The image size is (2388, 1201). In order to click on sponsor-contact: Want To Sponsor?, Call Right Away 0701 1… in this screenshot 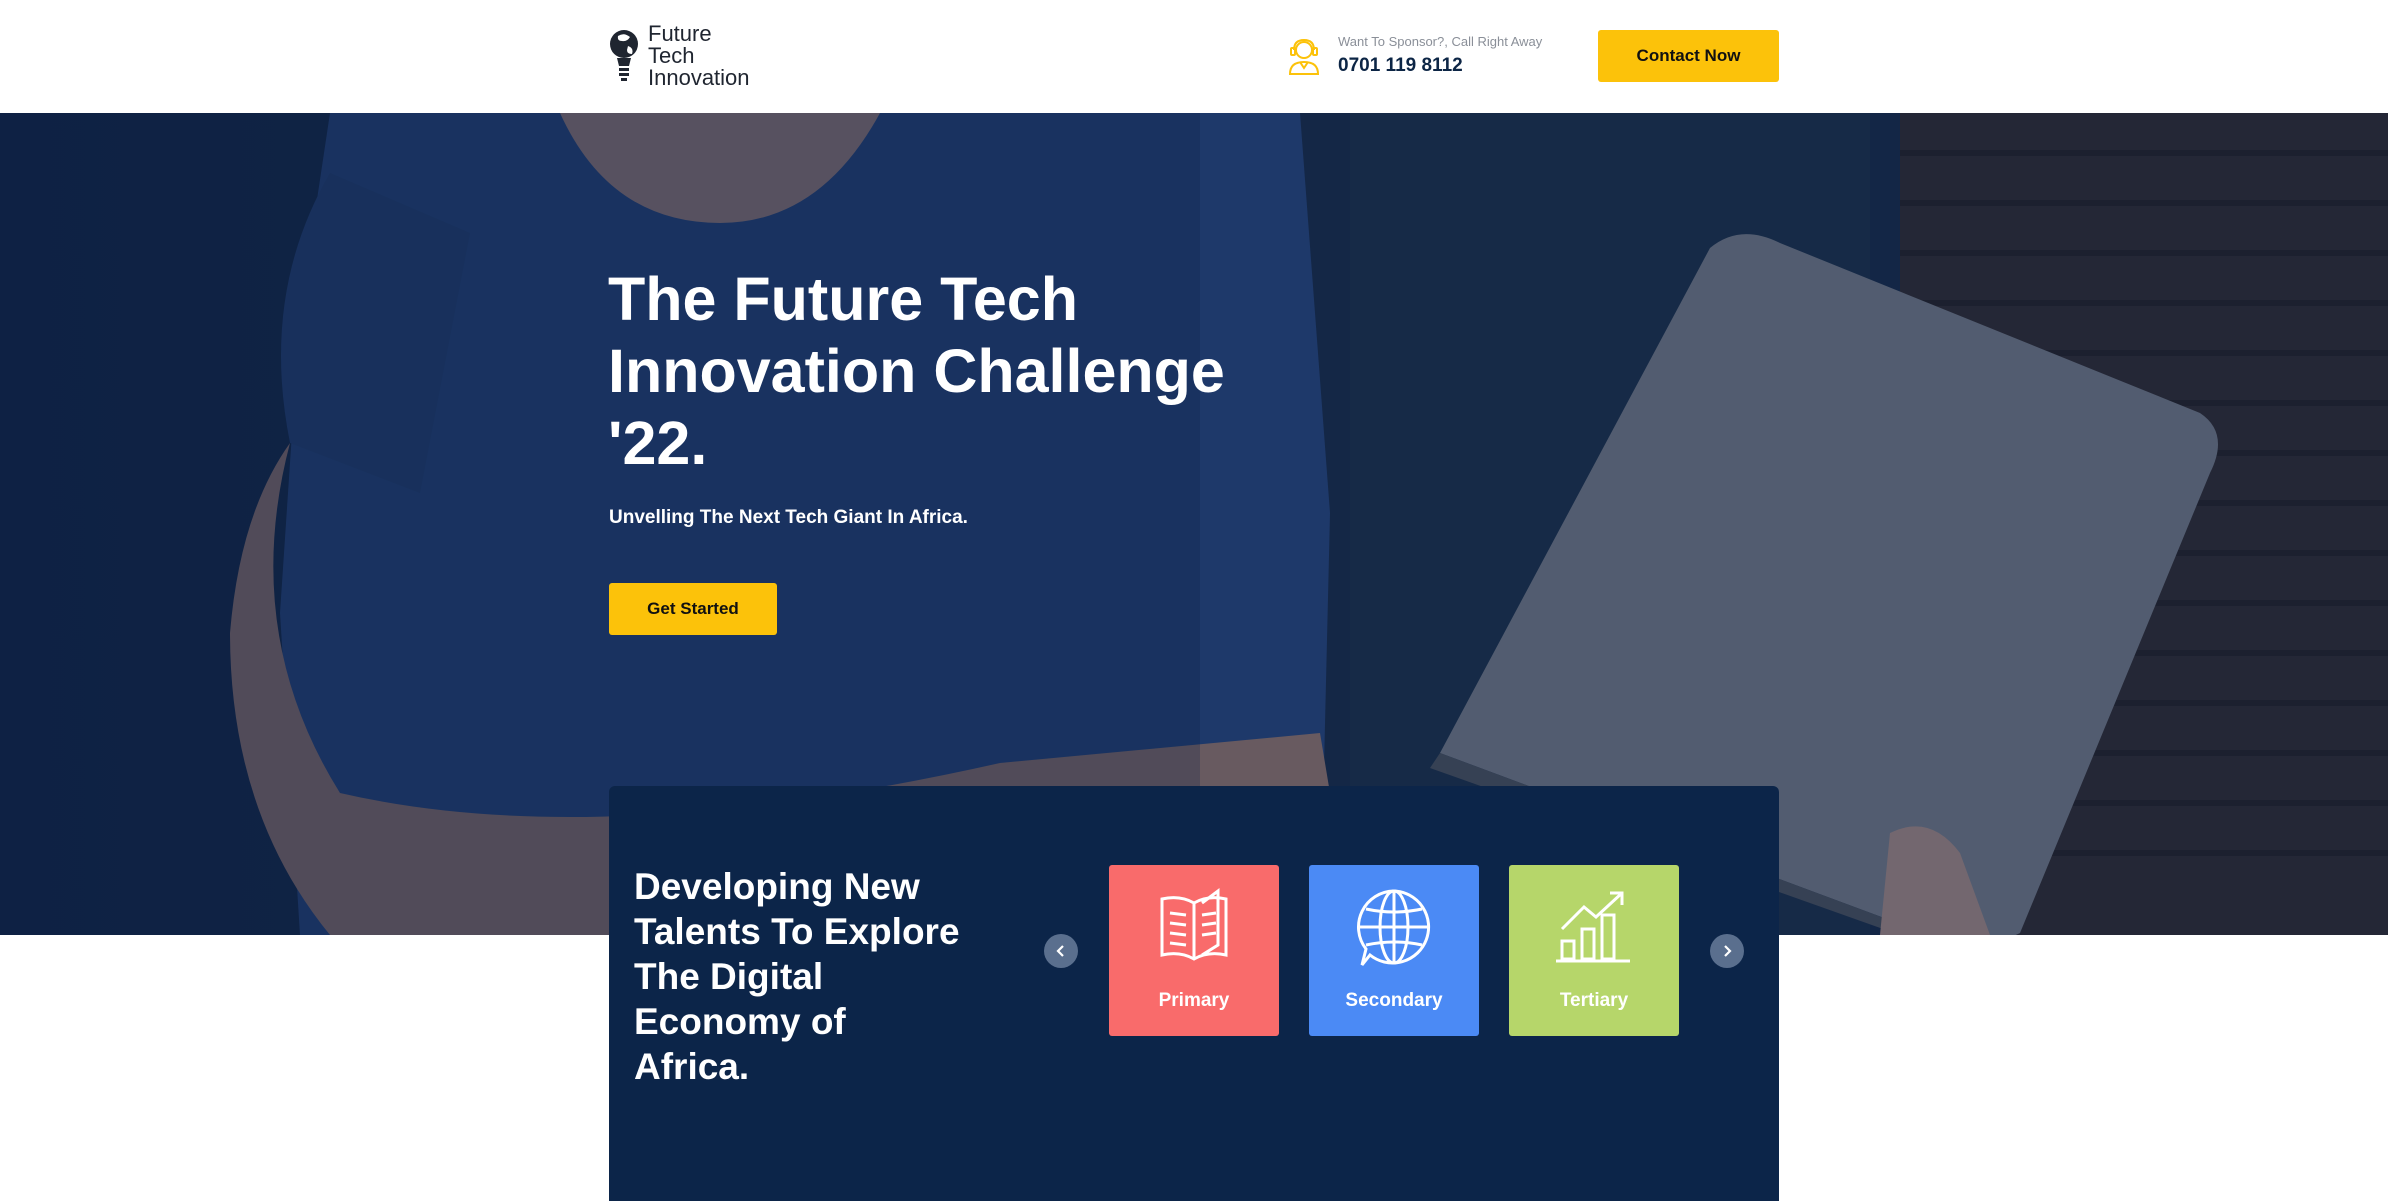, I will do `click(1413, 56)`.